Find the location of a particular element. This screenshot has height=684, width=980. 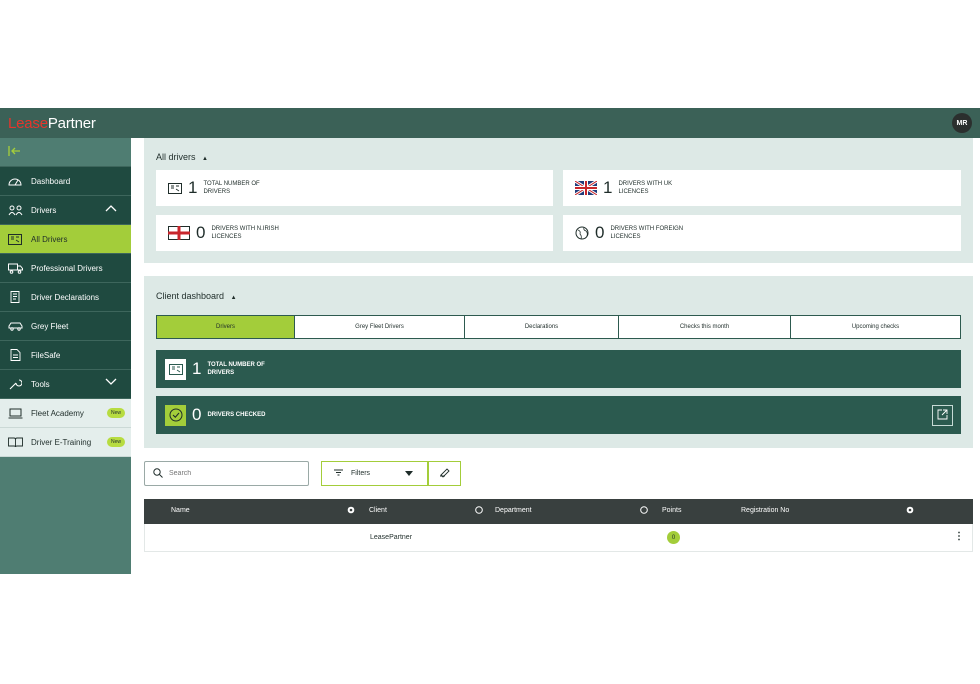

sidebar-item-label: Fleet Academy is located at coordinates (57, 413).